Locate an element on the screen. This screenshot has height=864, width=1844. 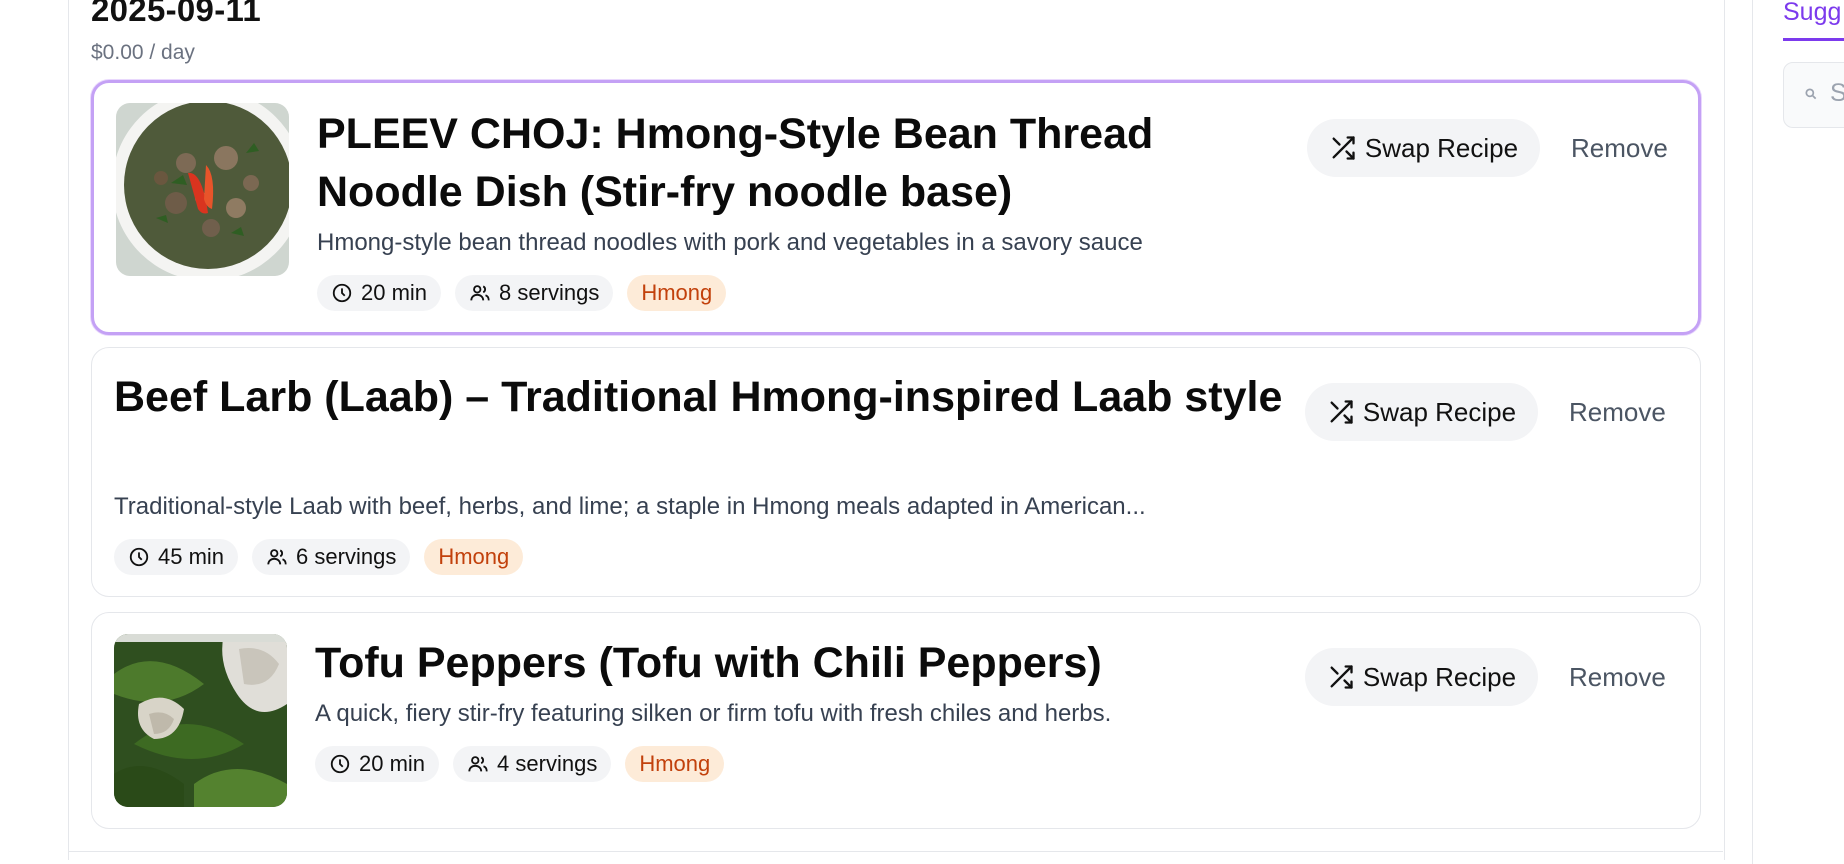
search-placeholder: S is located at coordinates (1837, 93).